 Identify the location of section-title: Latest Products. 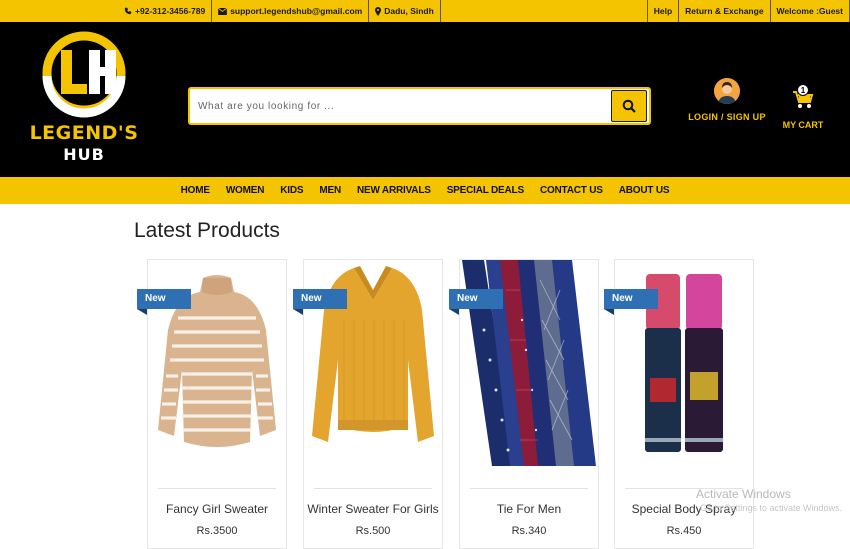
(207, 230).